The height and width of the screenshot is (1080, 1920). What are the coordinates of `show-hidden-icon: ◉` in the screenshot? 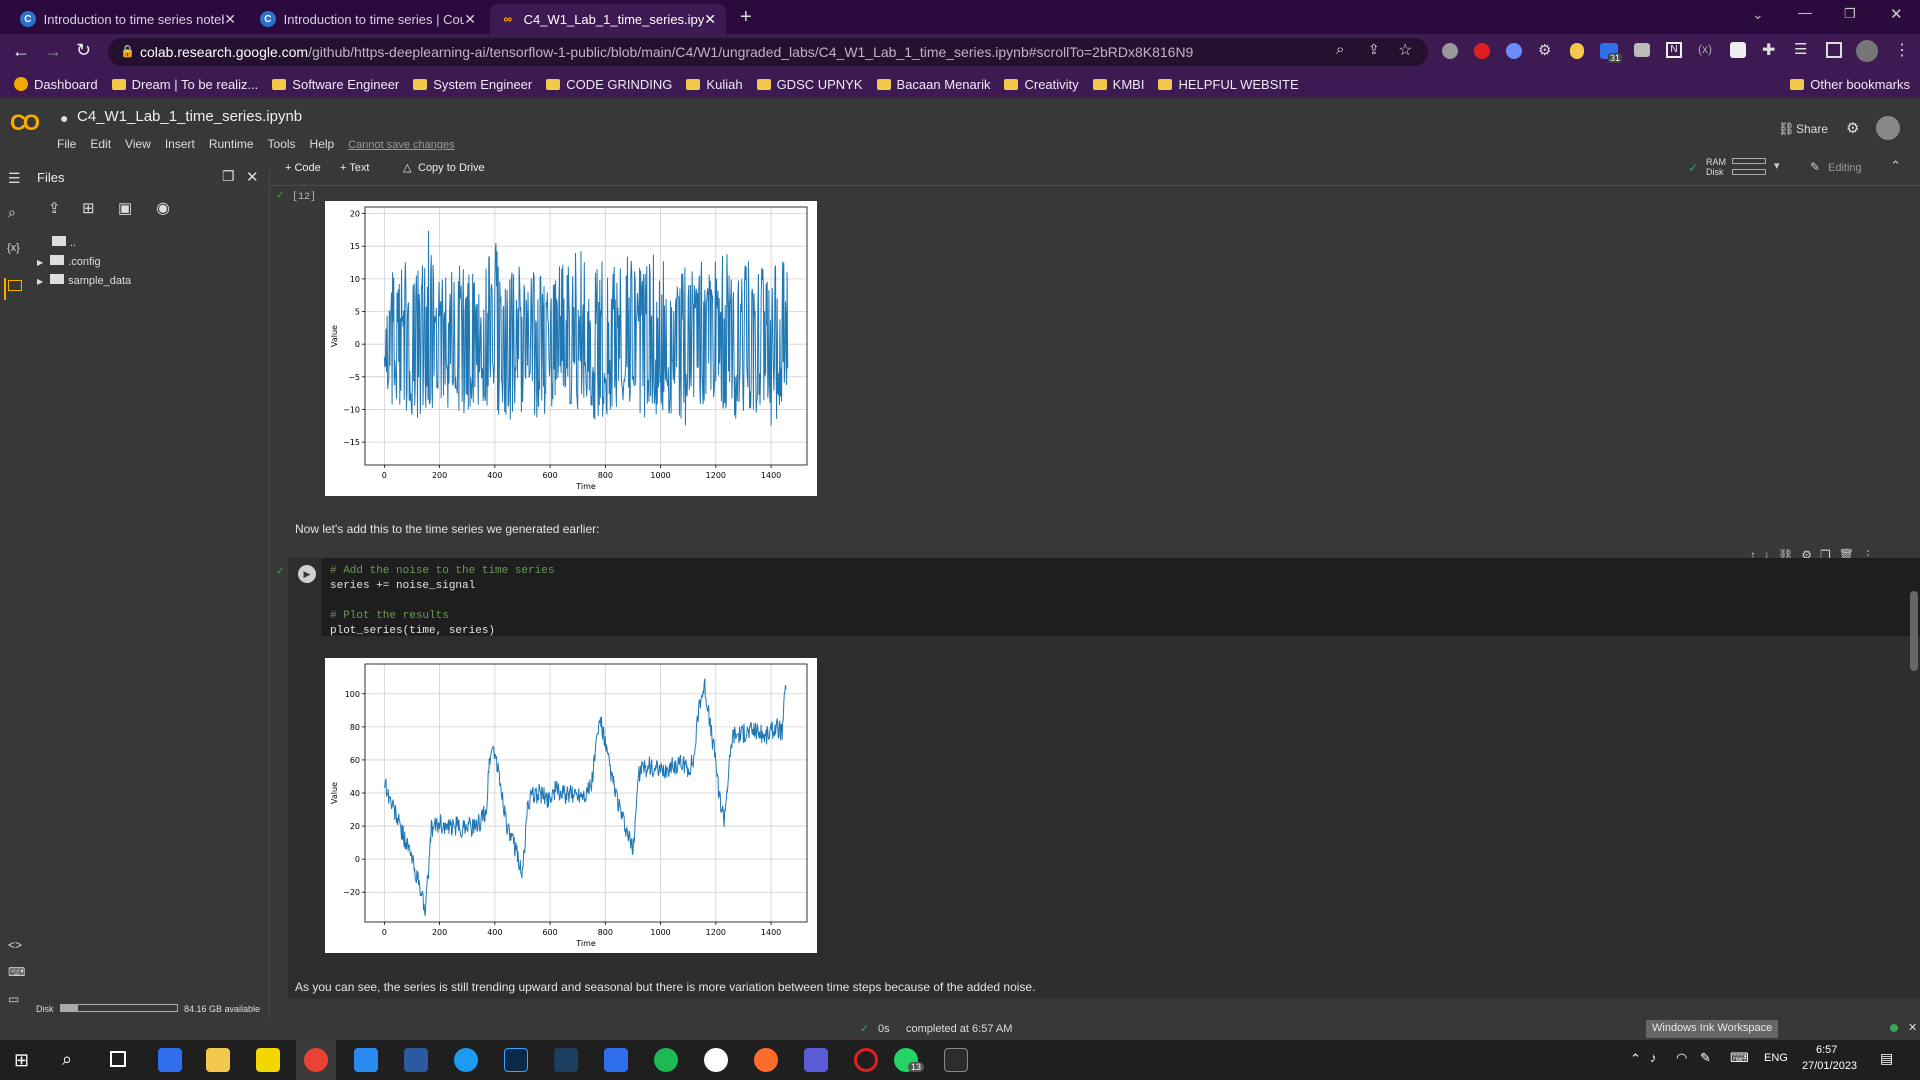 It's located at (163, 208).